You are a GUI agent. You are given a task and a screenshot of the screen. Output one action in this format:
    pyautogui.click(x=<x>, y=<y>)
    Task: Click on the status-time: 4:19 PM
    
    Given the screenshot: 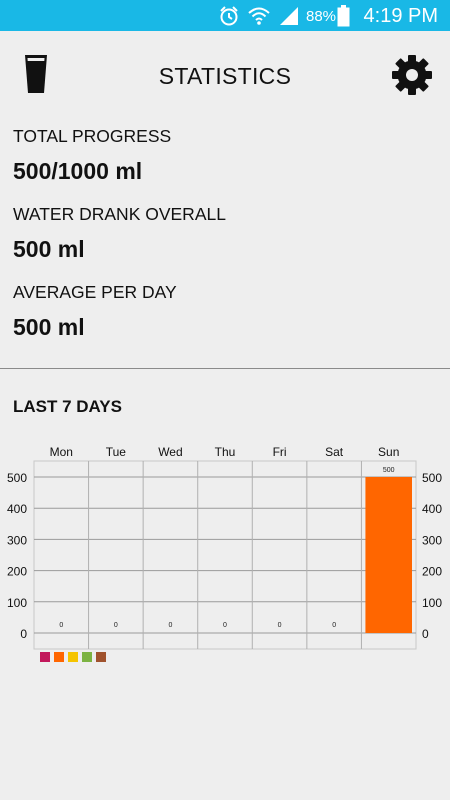 What is the action you would take?
    pyautogui.click(x=400, y=16)
    